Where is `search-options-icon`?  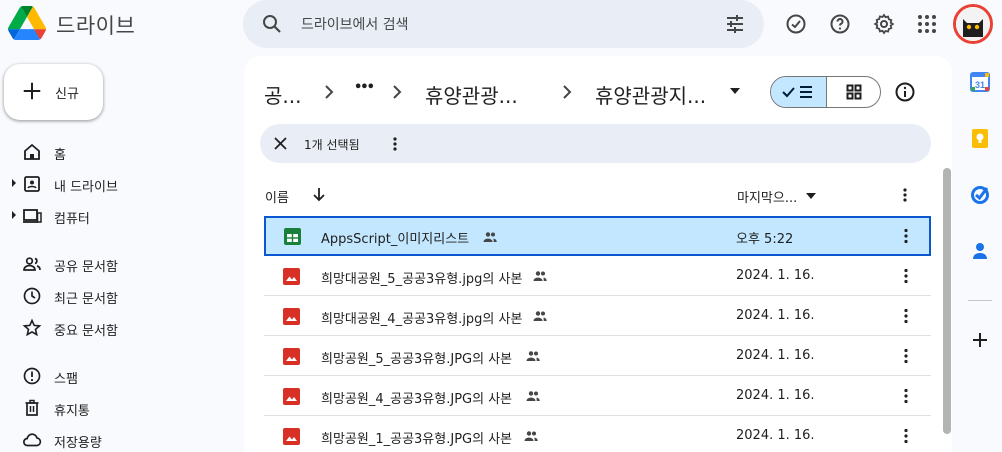
search-options-icon is located at coordinates (735, 24).